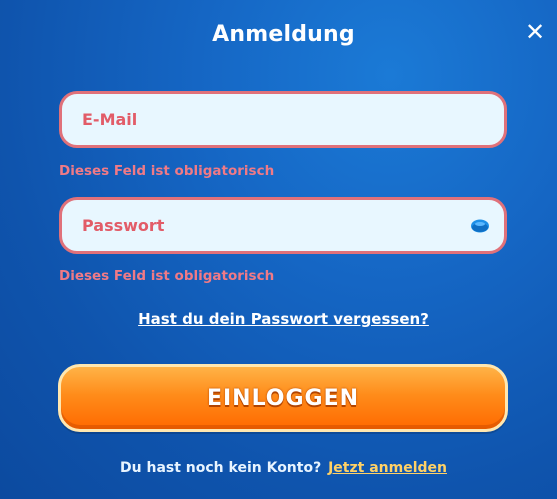 The width and height of the screenshot is (557, 499). I want to click on email-input, so click(267, 119).